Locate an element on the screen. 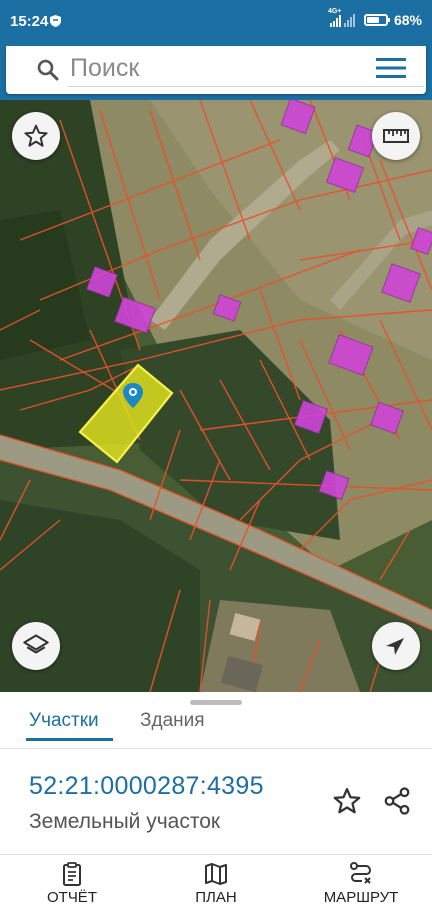 Image resolution: width=432 pixels, height=910 pixels. report-clipboard-icon is located at coordinates (72, 874).